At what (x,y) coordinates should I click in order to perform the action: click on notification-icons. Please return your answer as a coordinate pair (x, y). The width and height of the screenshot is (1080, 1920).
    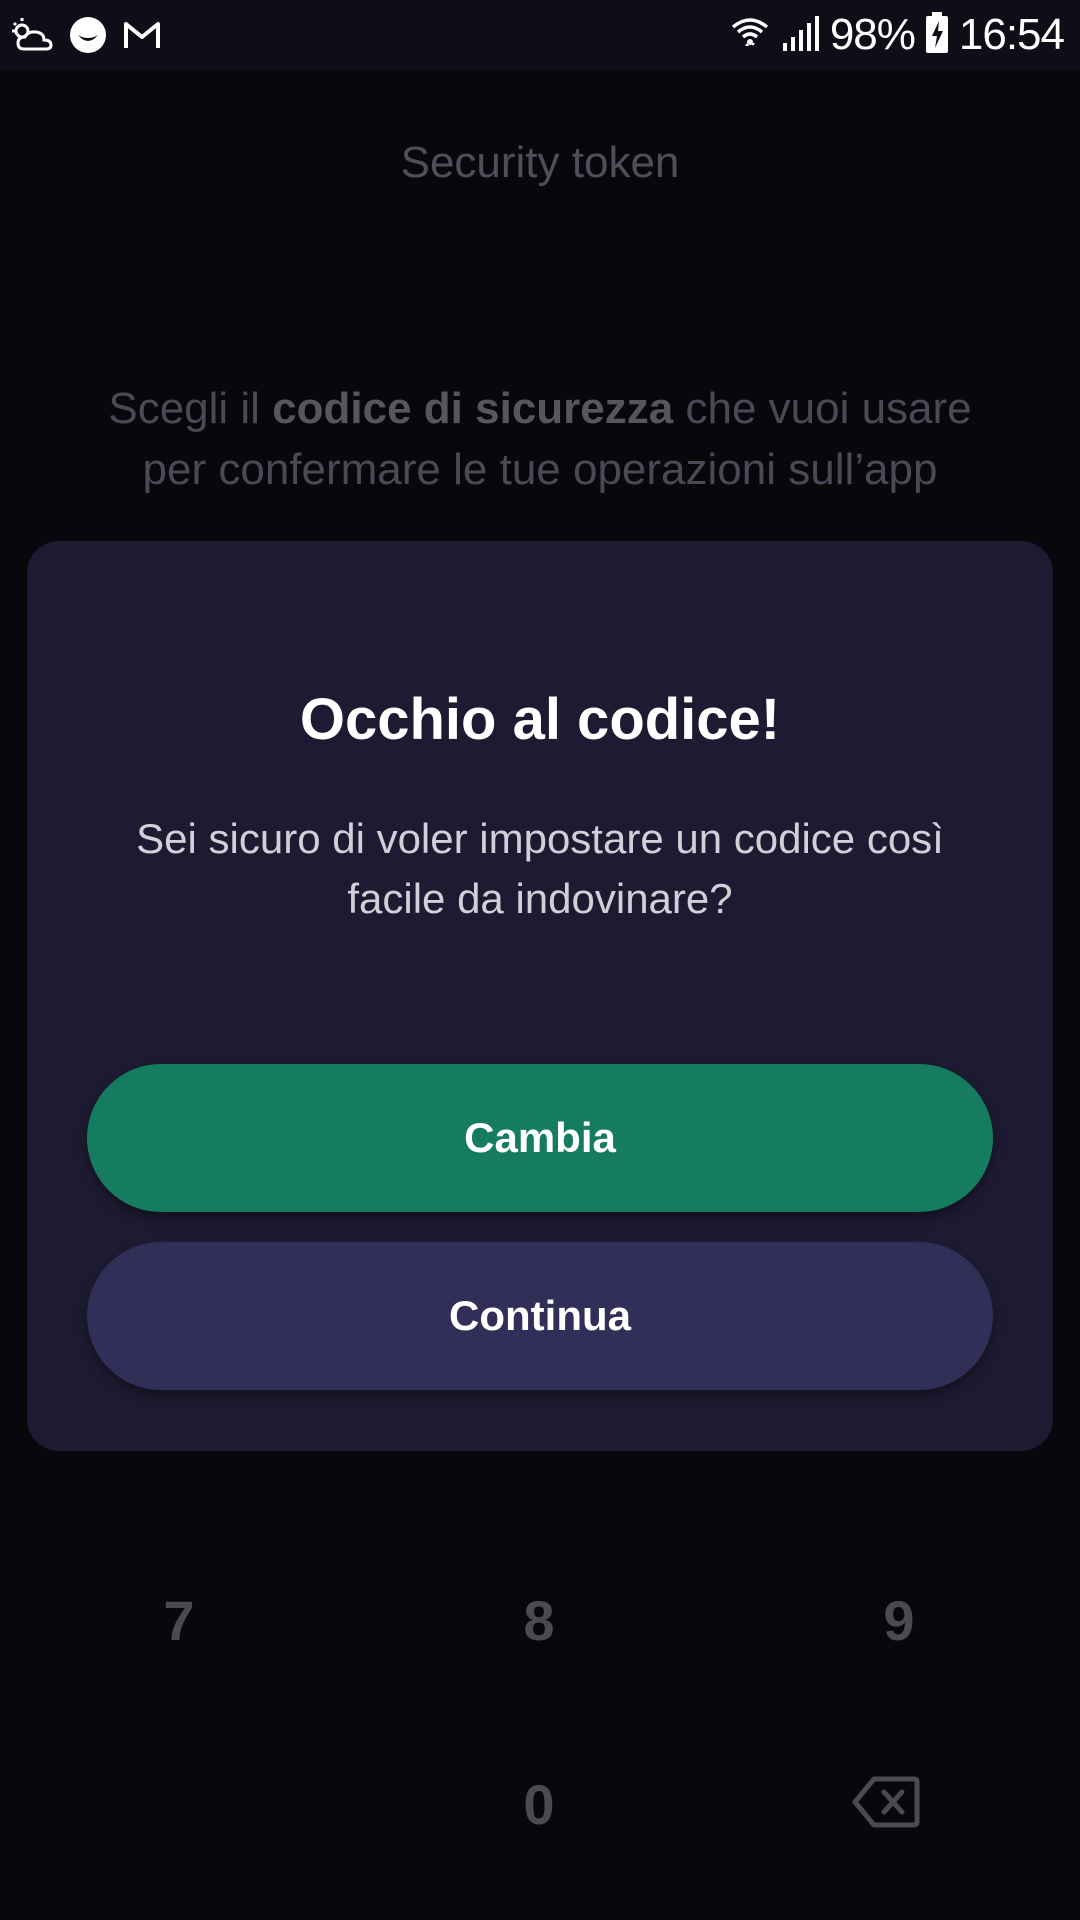
    Looking at the image, I should click on (86, 35).